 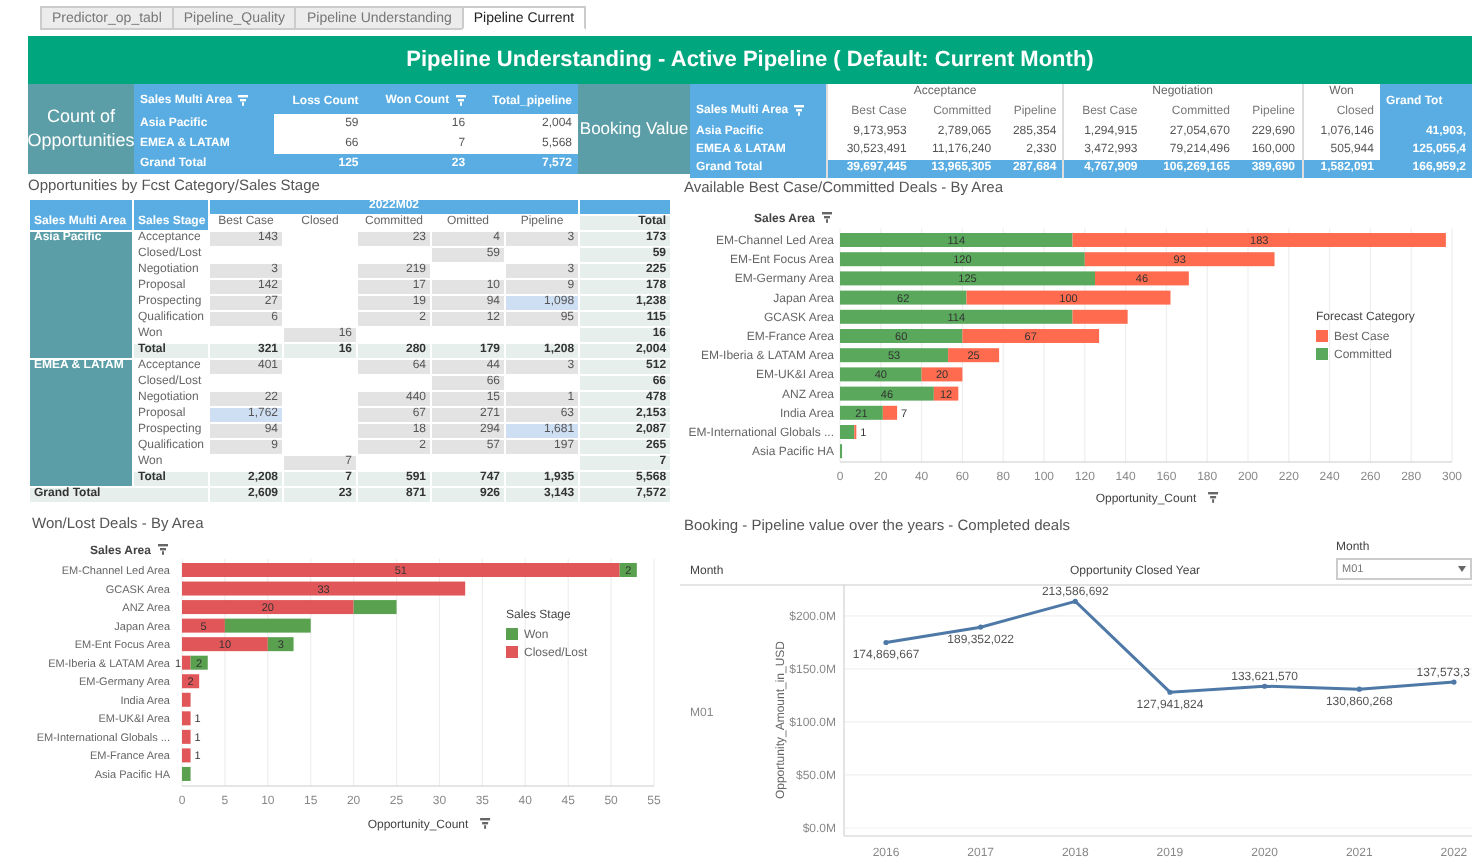 What do you see at coordinates (625, 207) in the screenshot?
I see `header-cell` at bounding box center [625, 207].